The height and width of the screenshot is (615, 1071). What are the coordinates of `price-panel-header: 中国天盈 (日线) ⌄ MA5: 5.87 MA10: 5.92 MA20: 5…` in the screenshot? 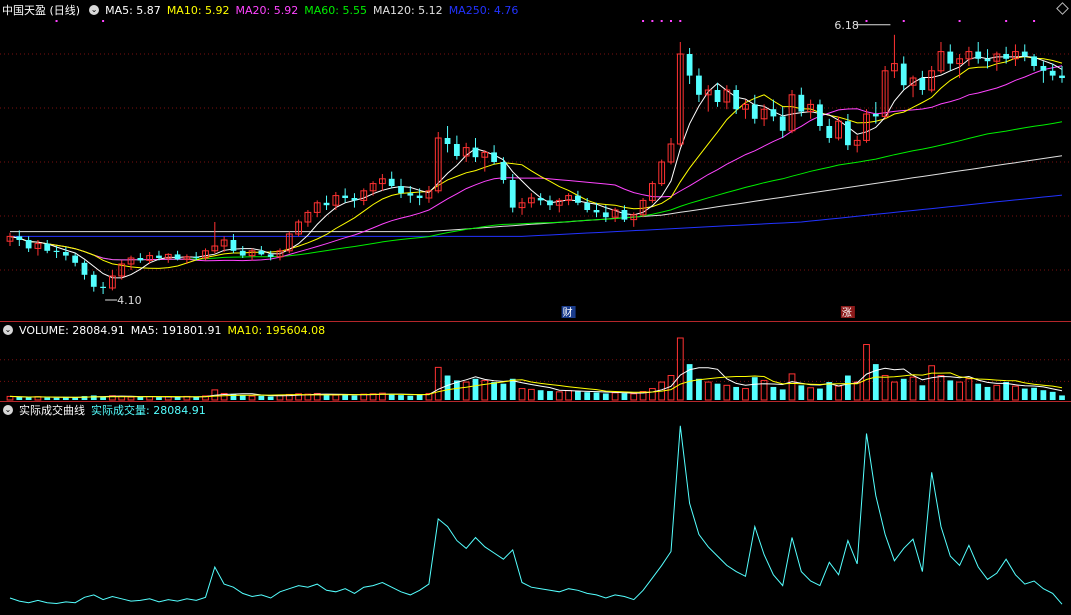 It's located at (535, 10).